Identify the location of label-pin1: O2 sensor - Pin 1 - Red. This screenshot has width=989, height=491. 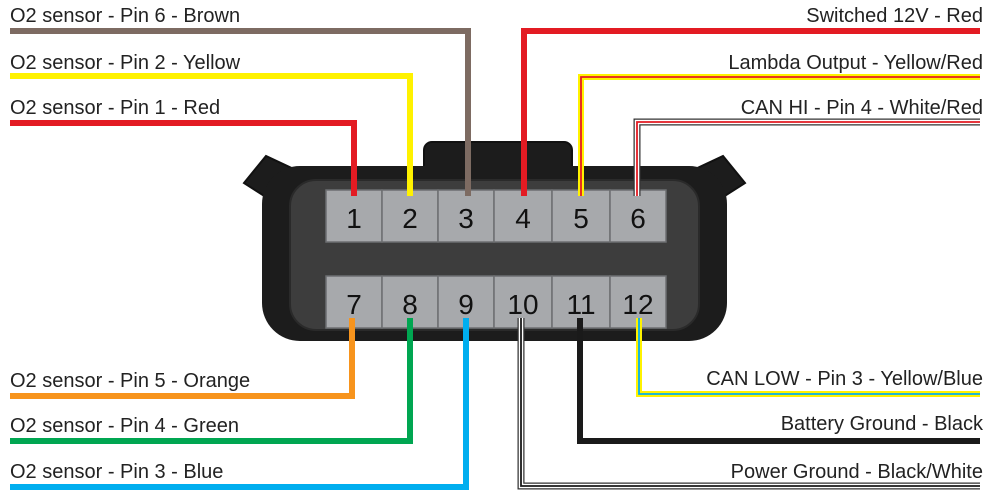
(115, 108).